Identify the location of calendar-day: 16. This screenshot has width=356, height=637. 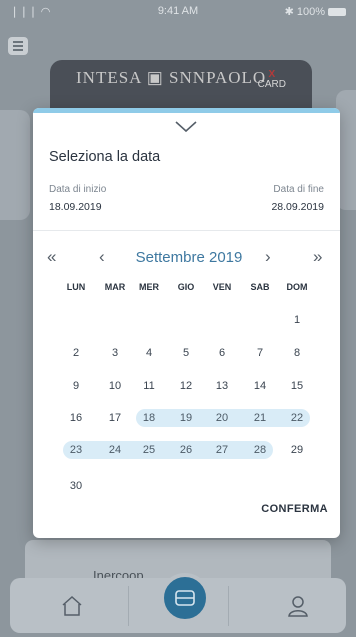
(76, 418).